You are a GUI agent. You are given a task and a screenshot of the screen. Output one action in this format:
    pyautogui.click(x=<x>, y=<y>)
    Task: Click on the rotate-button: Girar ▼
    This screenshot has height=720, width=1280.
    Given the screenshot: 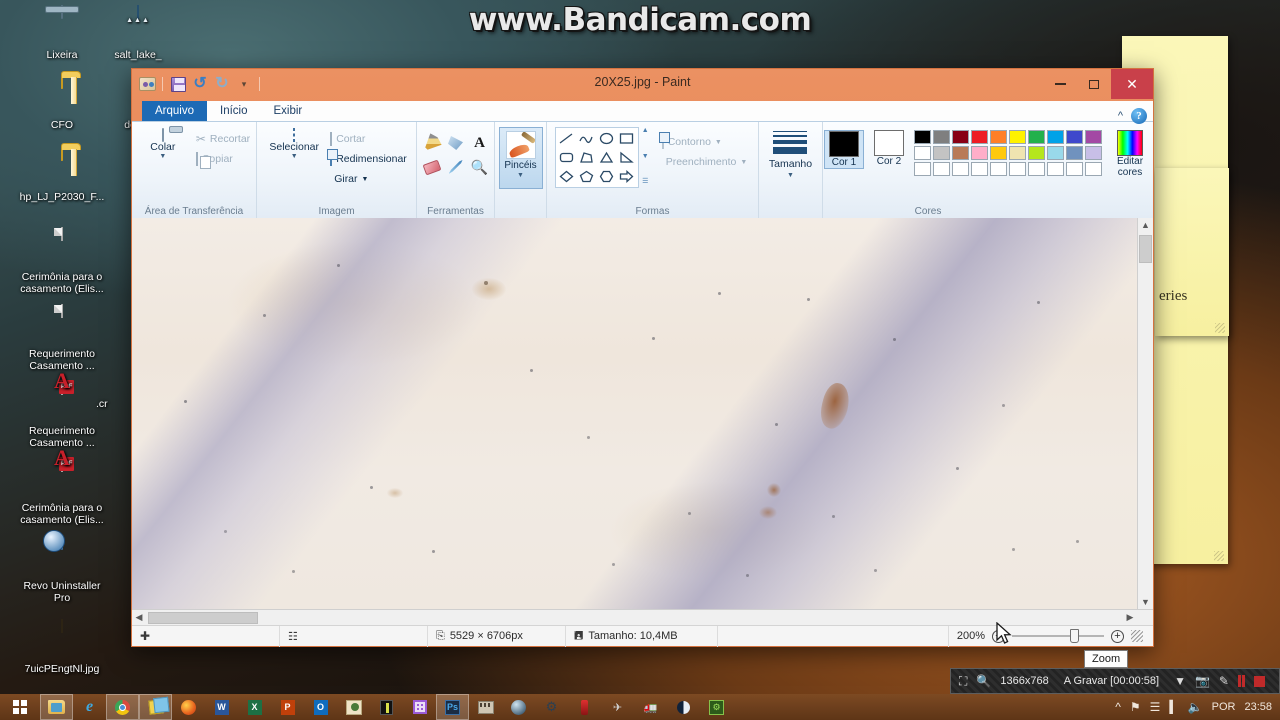 What is the action you would take?
    pyautogui.click(x=368, y=179)
    